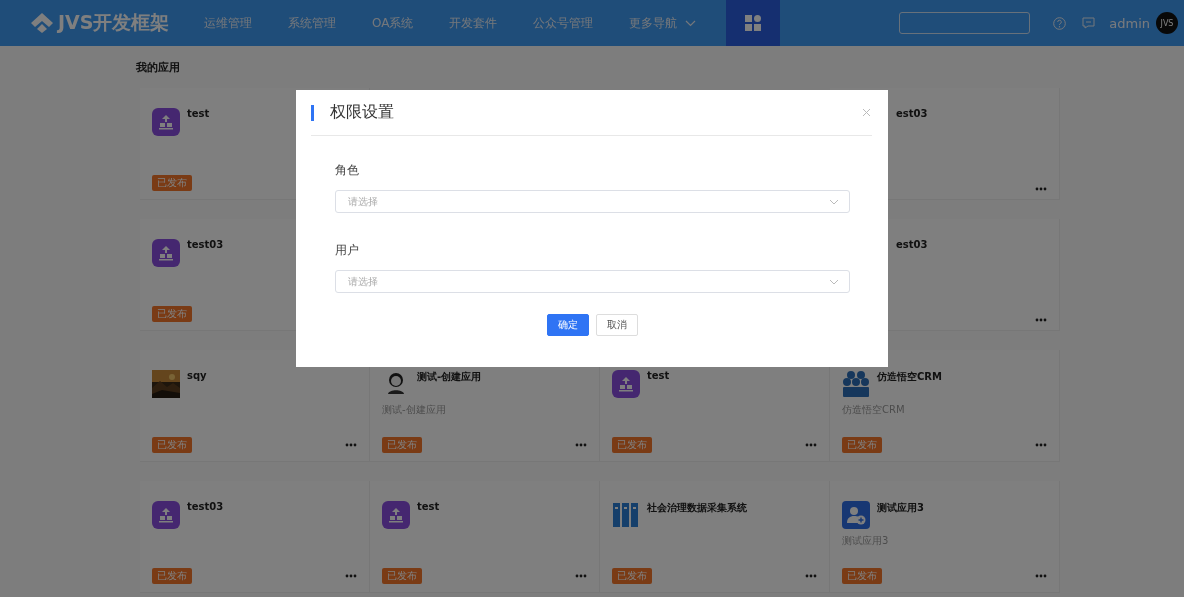 The height and width of the screenshot is (597, 1184). I want to click on cancel-button: 取消, so click(617, 325).